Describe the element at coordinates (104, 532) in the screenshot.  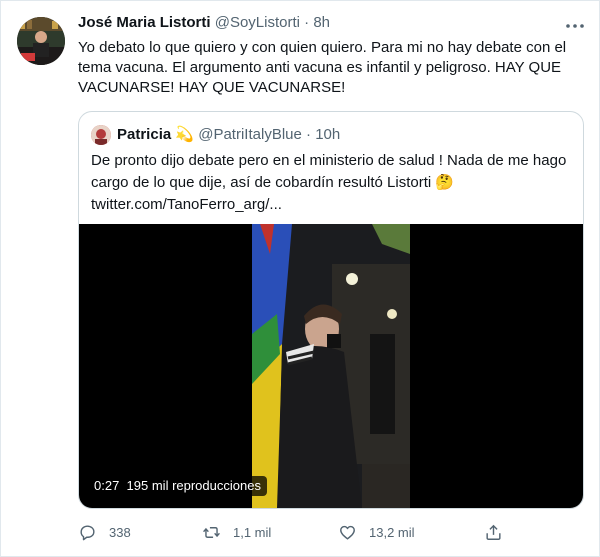
I see `reply-button: 338` at that location.